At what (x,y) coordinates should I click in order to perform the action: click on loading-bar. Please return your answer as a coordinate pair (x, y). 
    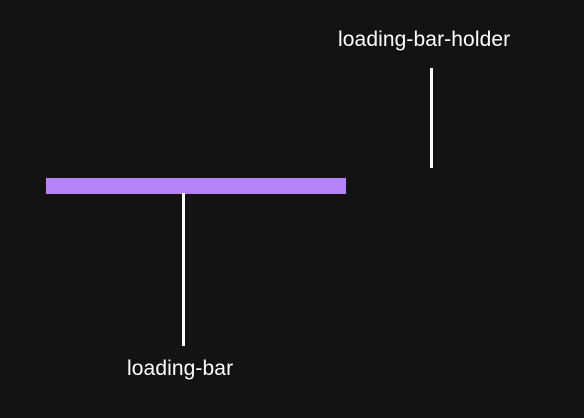
    Looking at the image, I should click on (196, 186).